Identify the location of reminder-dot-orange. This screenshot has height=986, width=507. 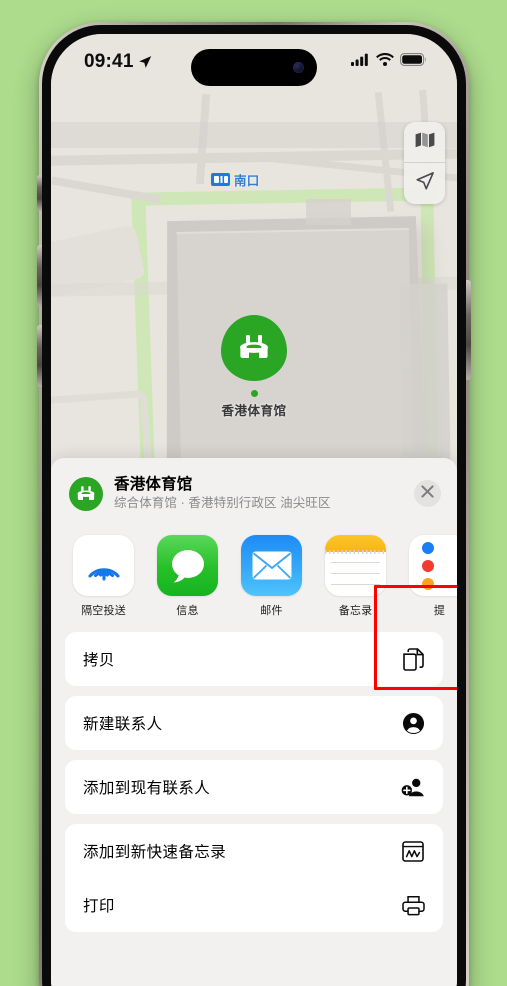
(428, 583).